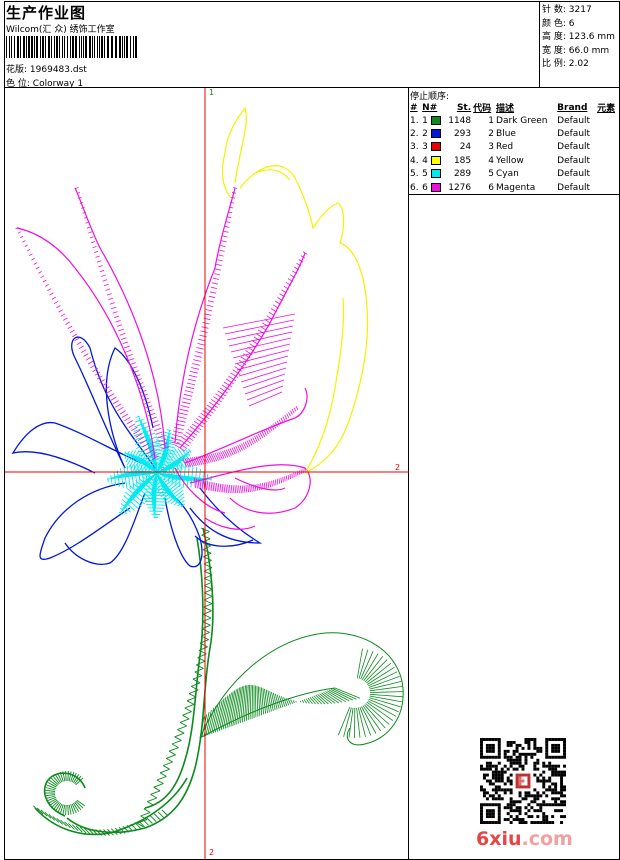  I want to click on cyan-stitch, so click(139, 420).